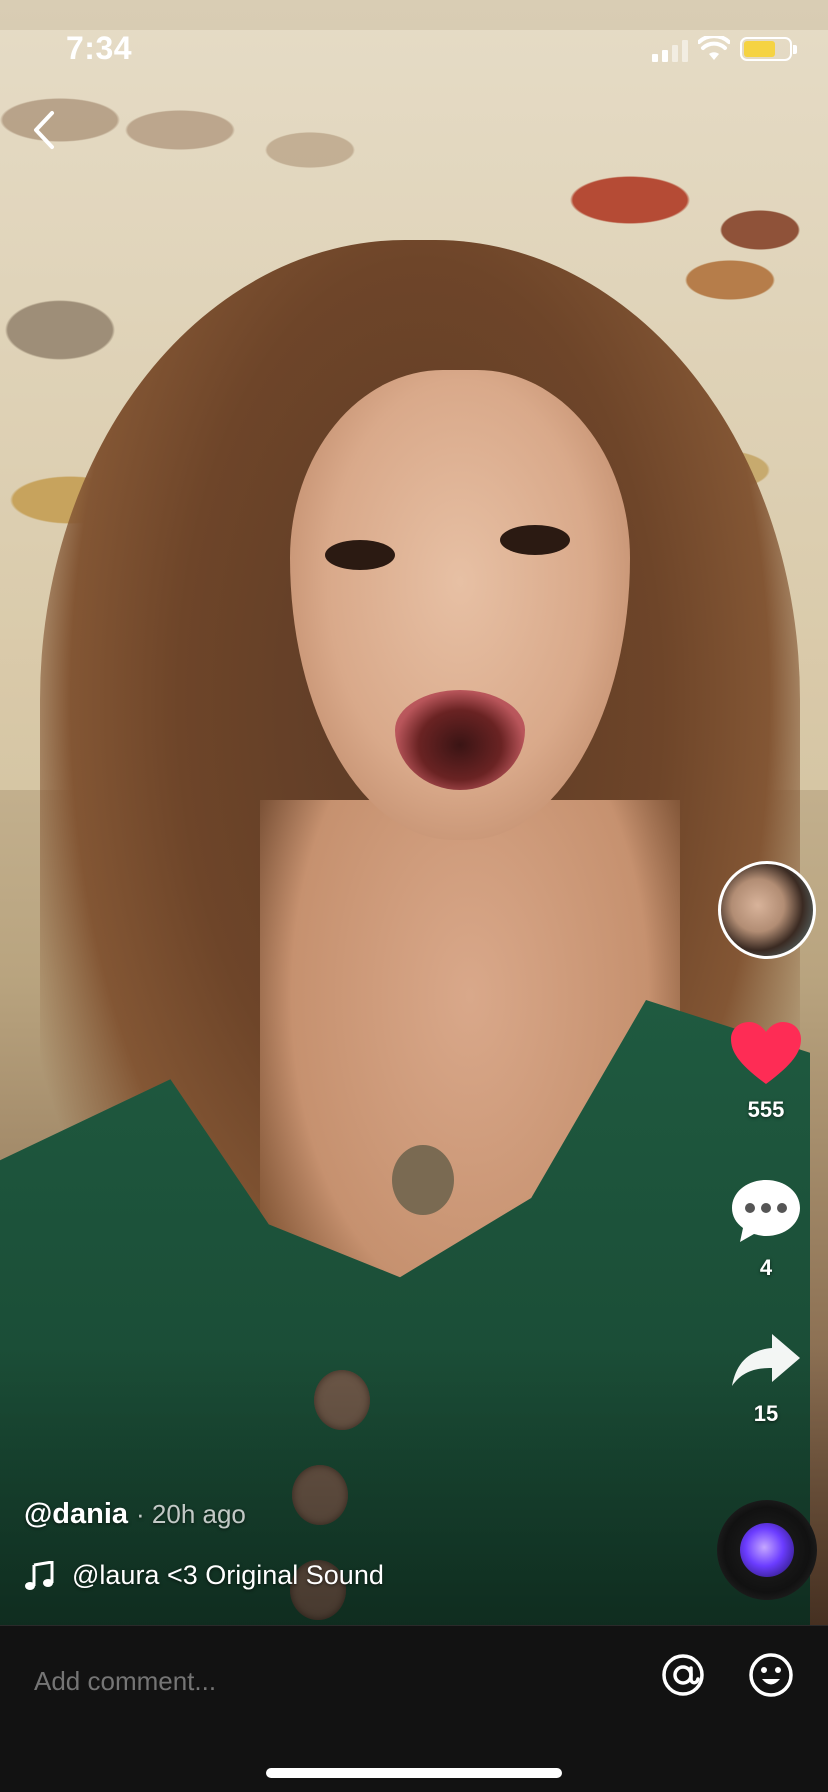 This screenshot has width=828, height=1792. Describe the element at coordinates (228, 1575) in the screenshot. I see `sound-title: @laura <3 Original Sound` at that location.